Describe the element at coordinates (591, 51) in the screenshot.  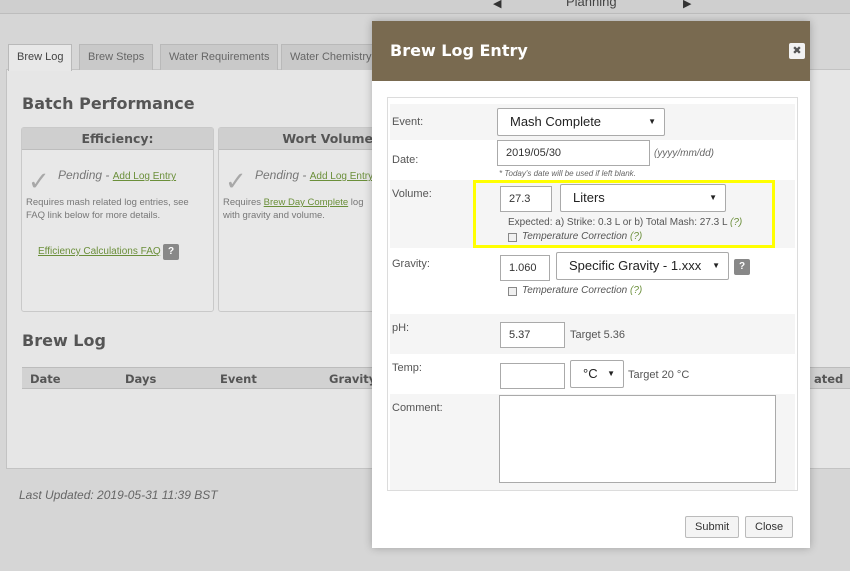
I see `modal-header: Brew Log Entry ✖` at that location.